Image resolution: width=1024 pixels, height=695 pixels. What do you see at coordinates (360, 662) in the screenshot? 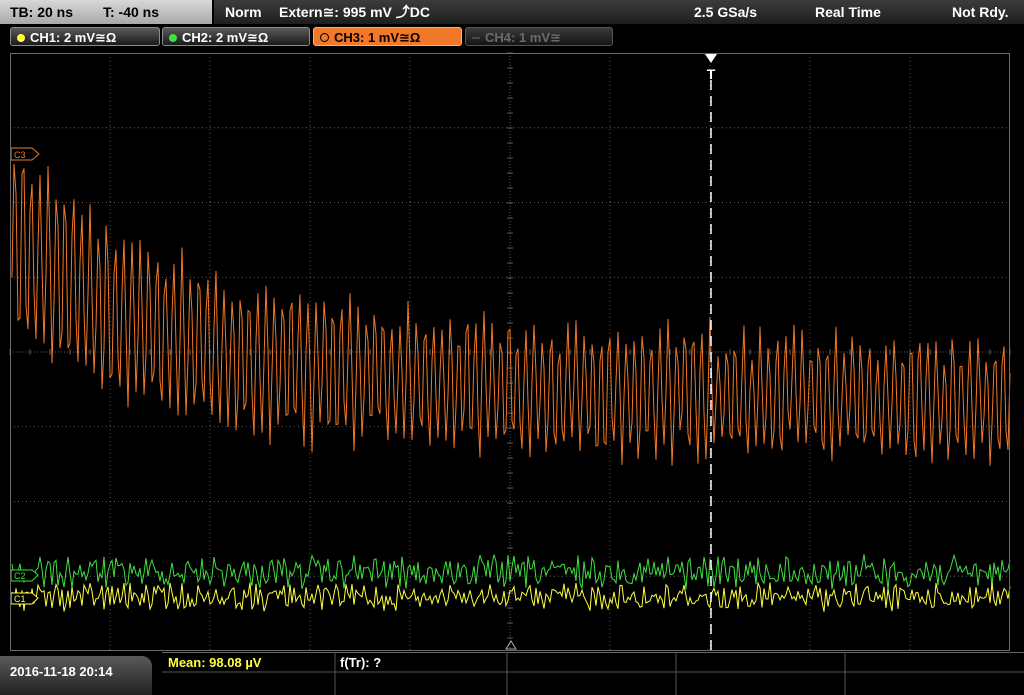
I see `frequency-measurement: f(Tr): ?` at bounding box center [360, 662].